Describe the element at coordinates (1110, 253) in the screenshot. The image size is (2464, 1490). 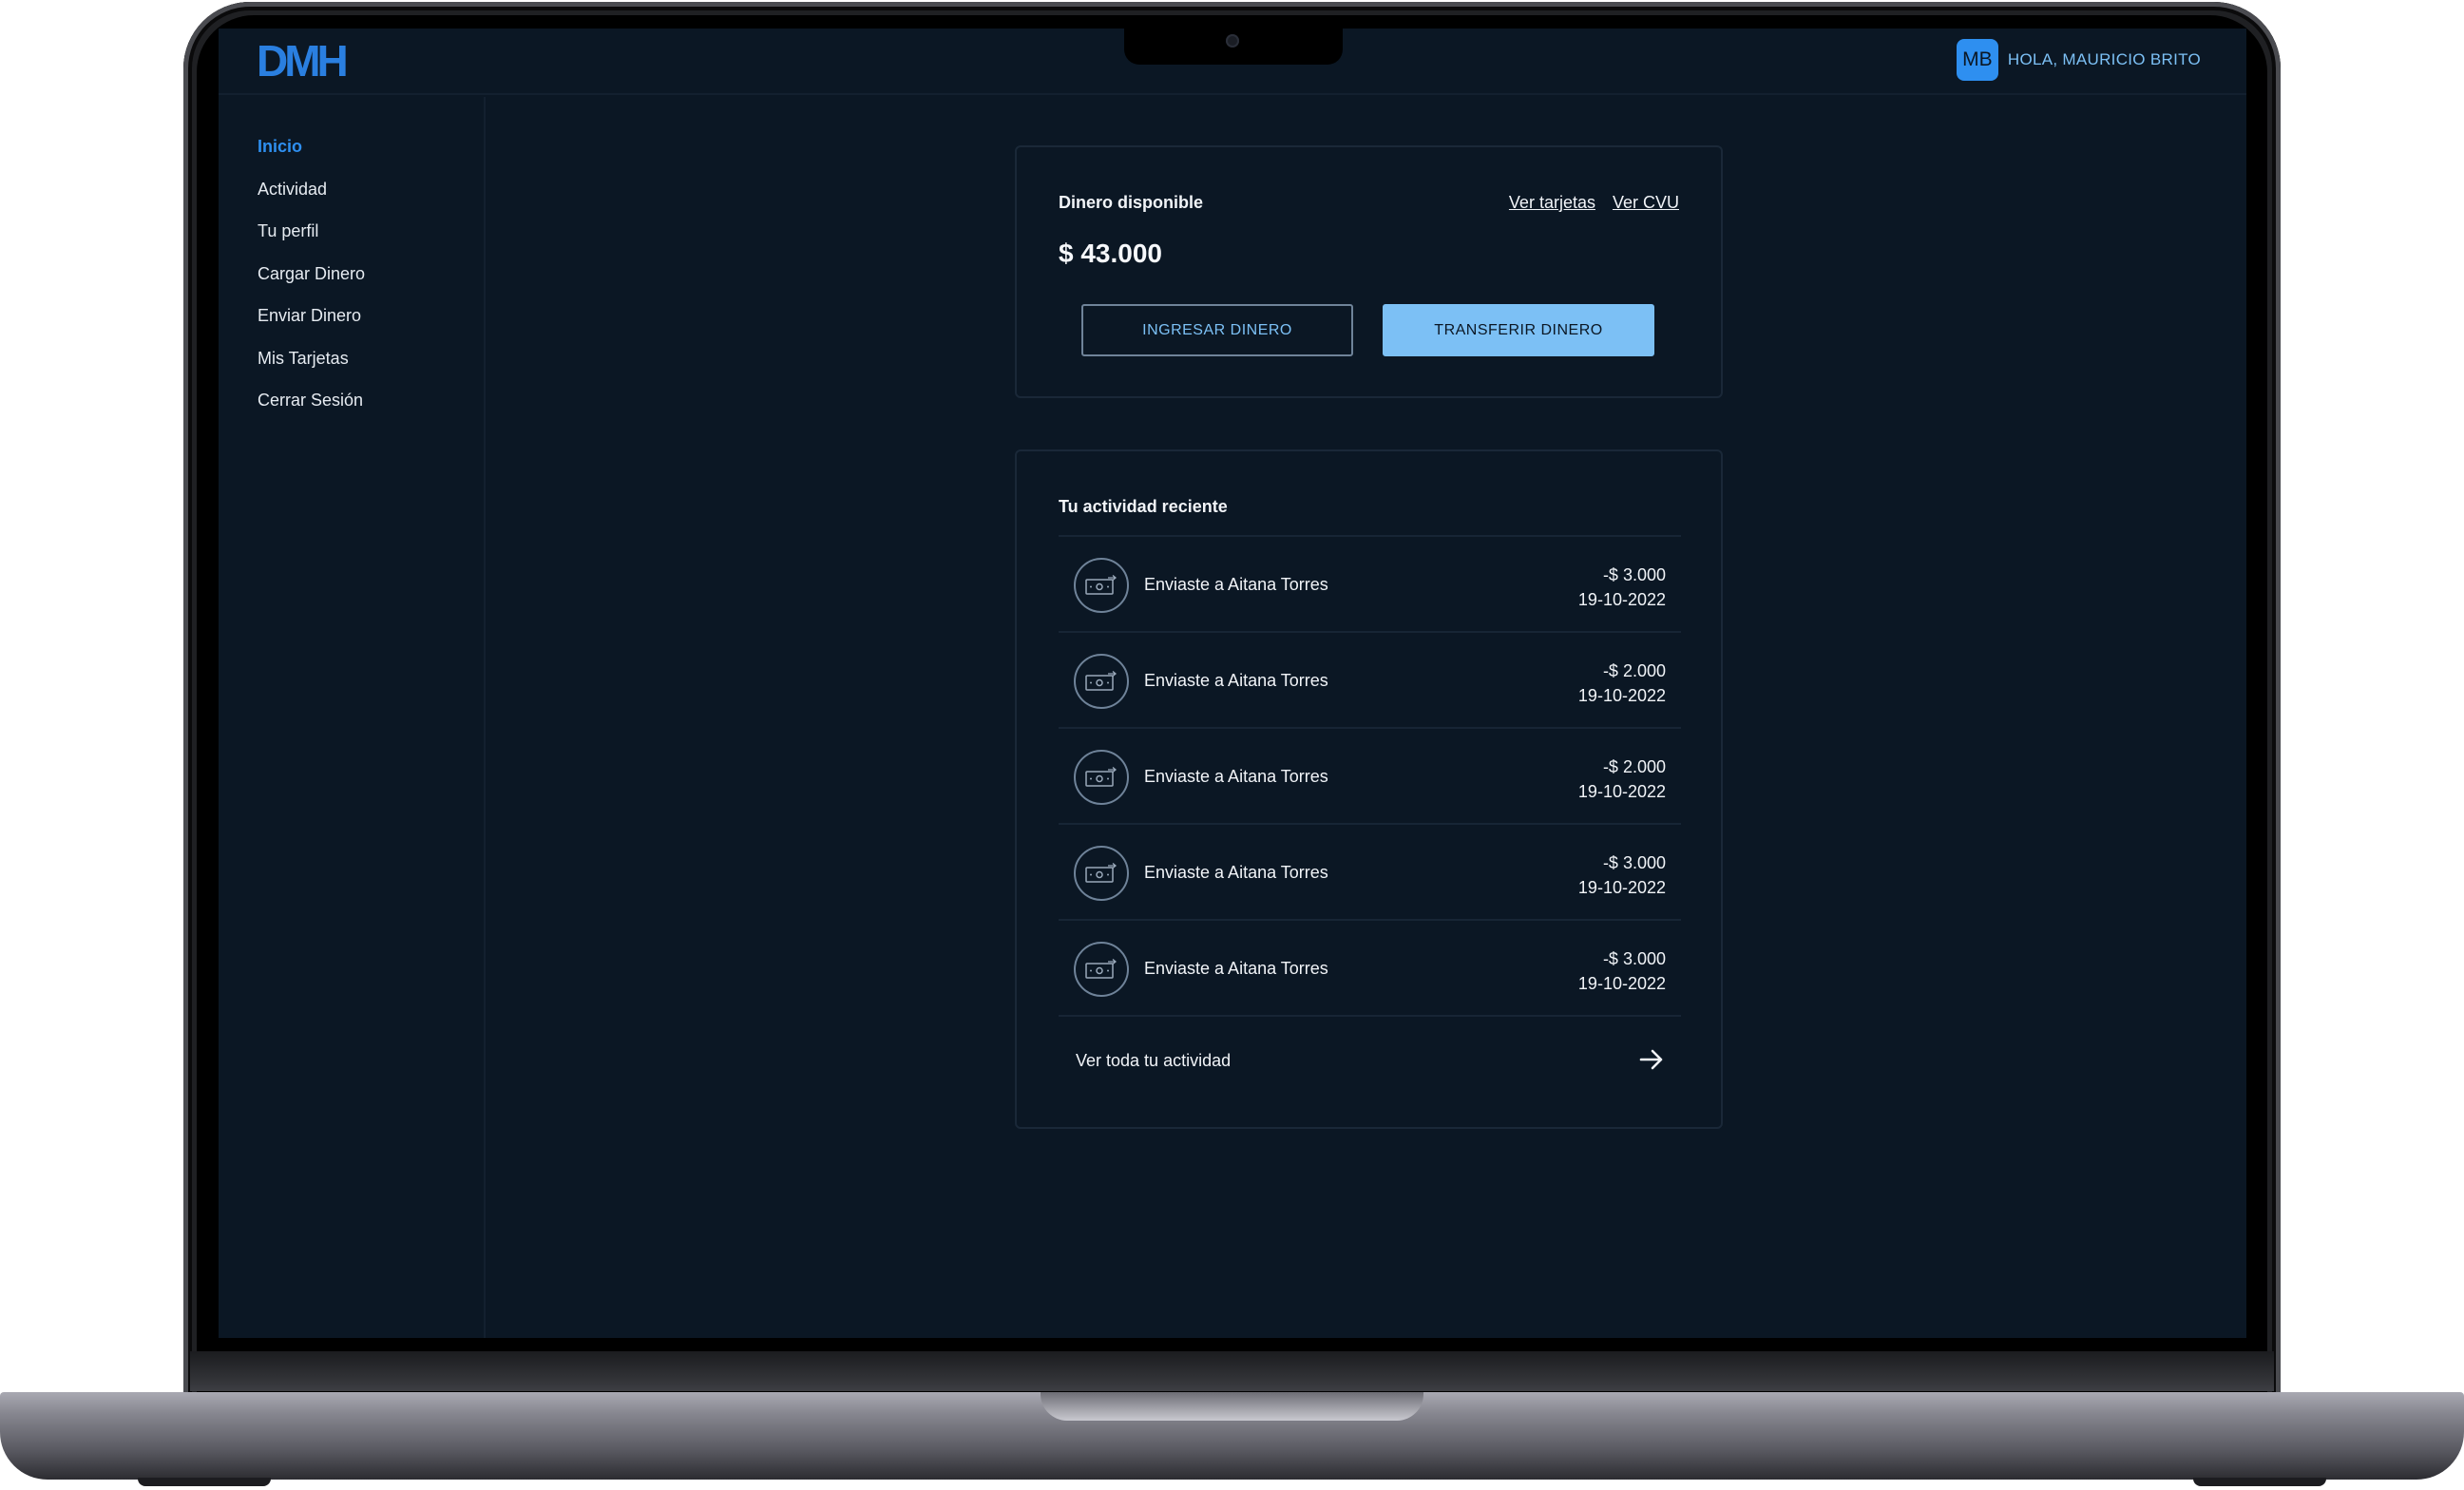
I see `balance-amount: $ 43.000` at that location.